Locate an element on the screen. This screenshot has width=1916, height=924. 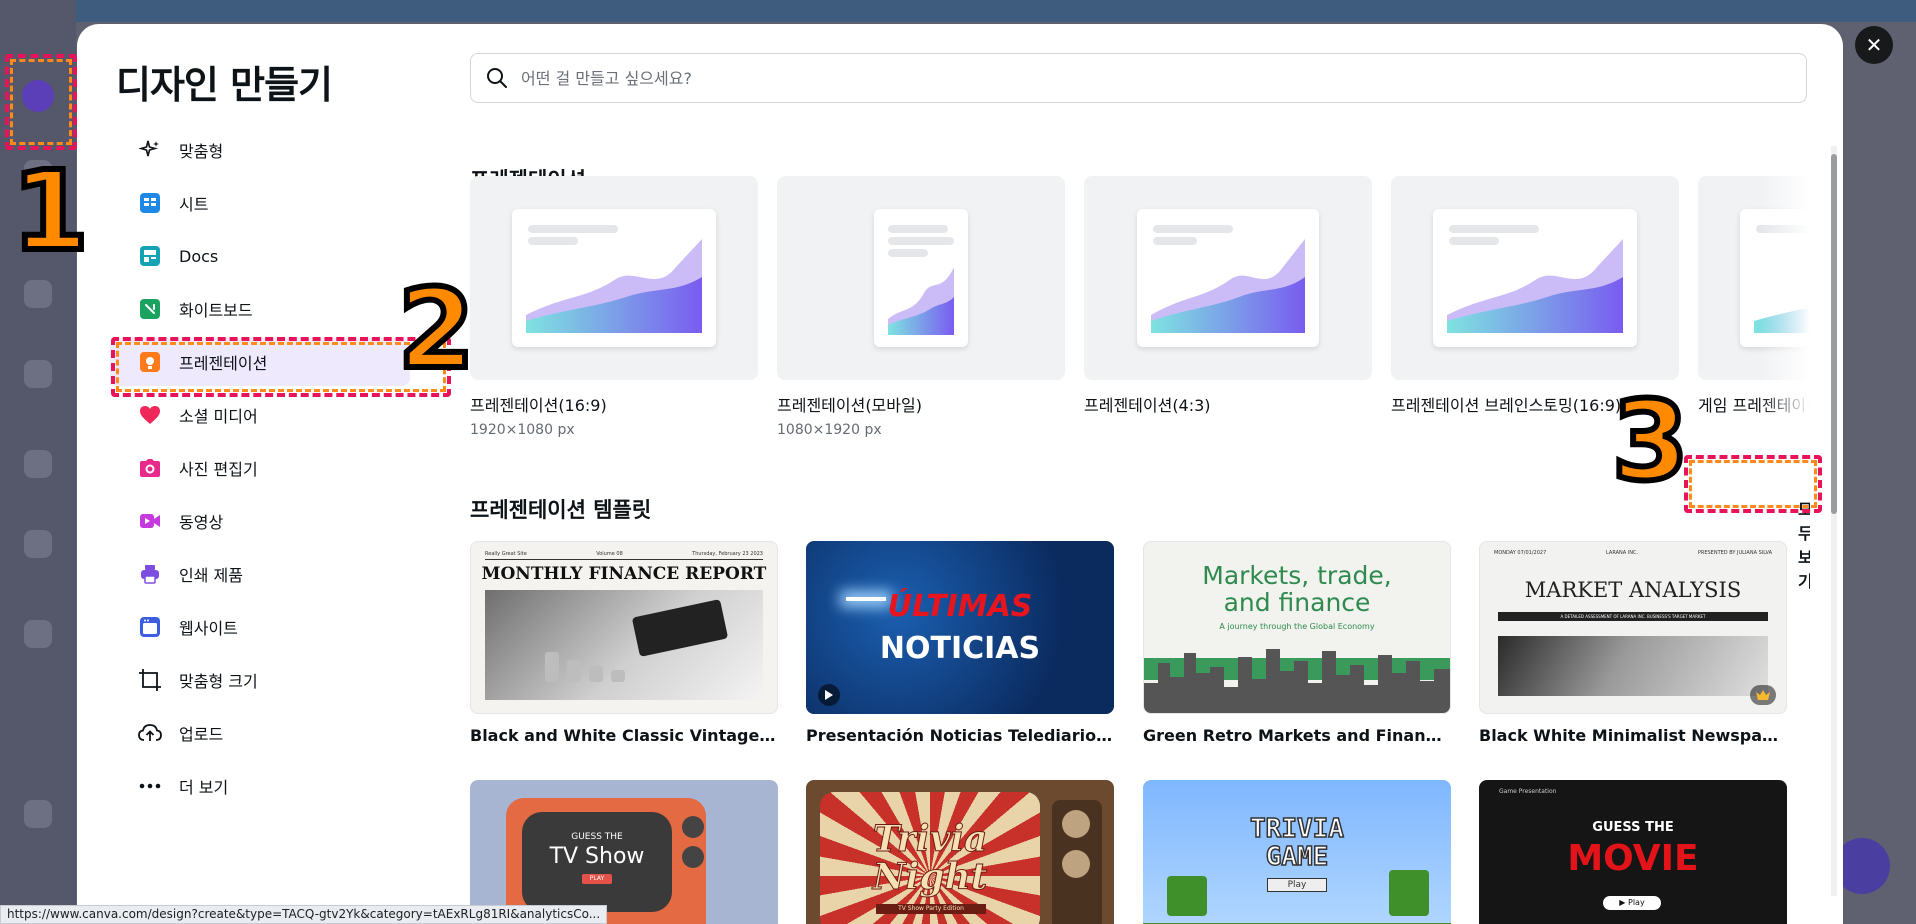
close-modal-button: ✕ is located at coordinates (1874, 45).